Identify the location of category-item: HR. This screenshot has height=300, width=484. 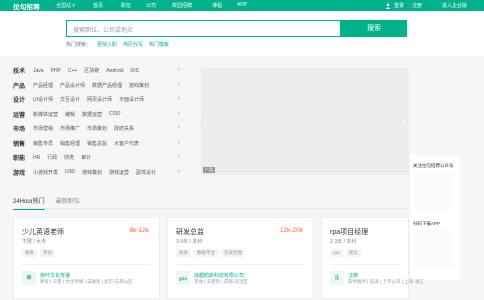
(36, 158).